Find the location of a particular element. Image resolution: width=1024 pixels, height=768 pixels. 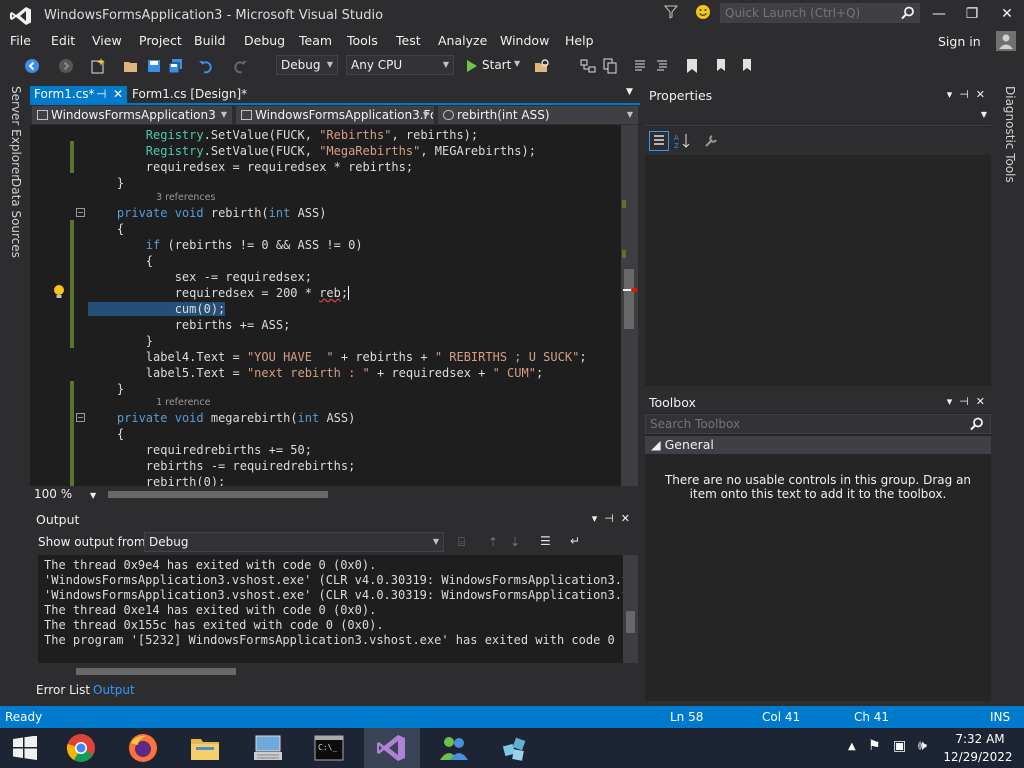

output-vertical-scrollbar is located at coordinates (630, 609).